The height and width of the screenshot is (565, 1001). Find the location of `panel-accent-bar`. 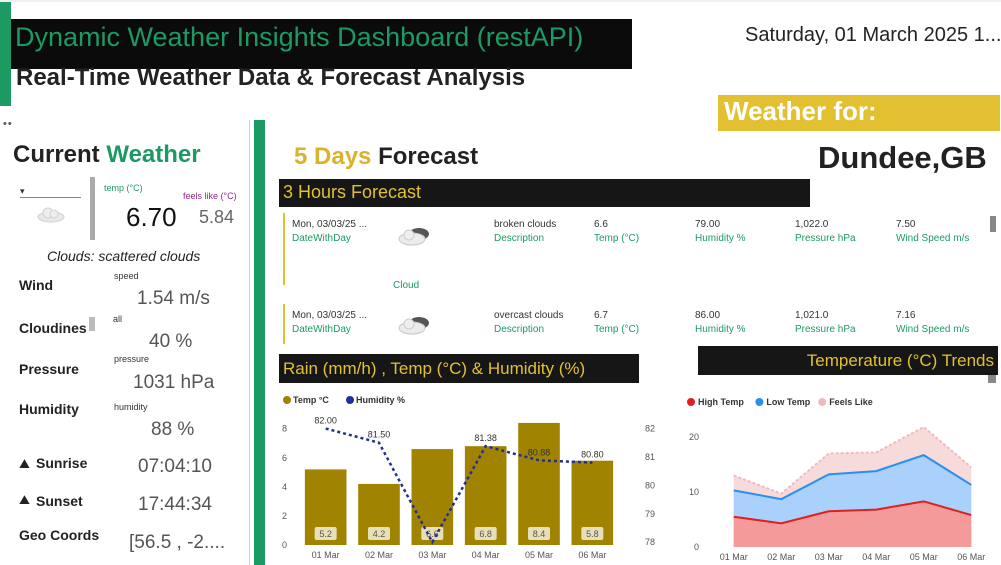

panel-accent-bar is located at coordinates (259, 342).